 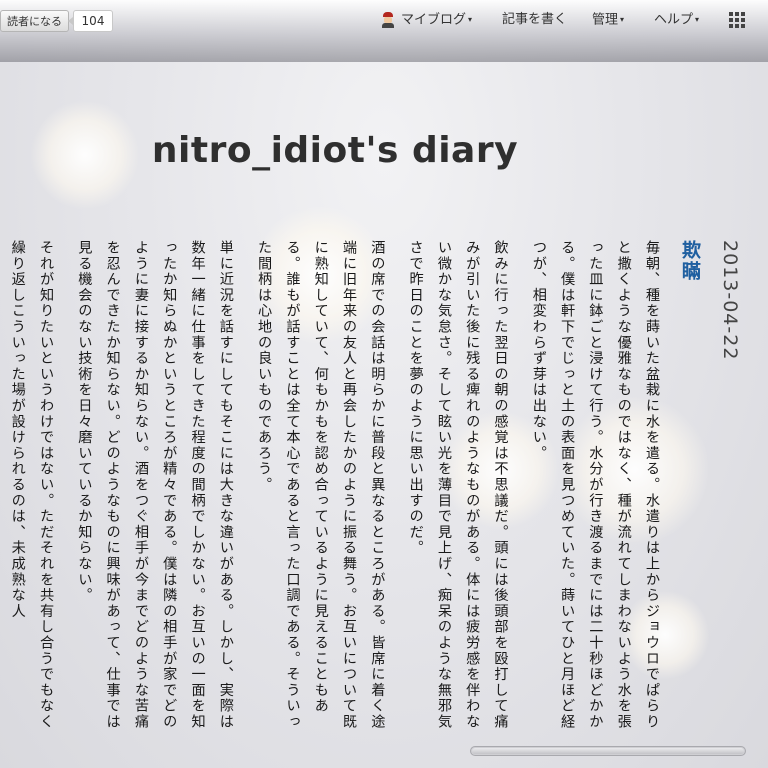 I want to click on user-avatar-icon, so click(x=388, y=20).